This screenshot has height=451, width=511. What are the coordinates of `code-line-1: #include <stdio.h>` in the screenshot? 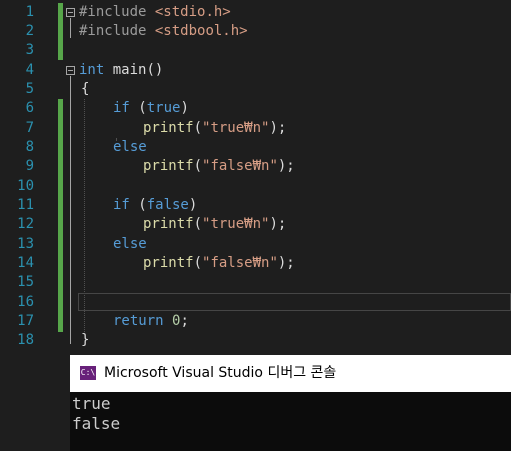 It's located at (155, 12).